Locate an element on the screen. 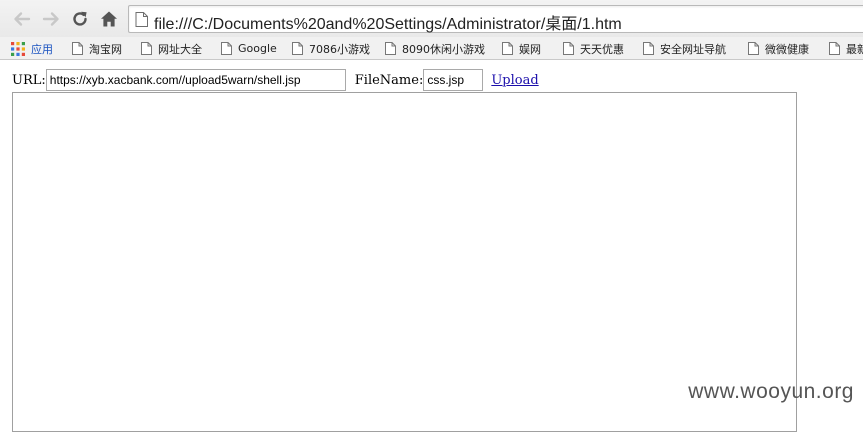 This screenshot has height=432, width=863. reload-button is located at coordinates (80, 19).